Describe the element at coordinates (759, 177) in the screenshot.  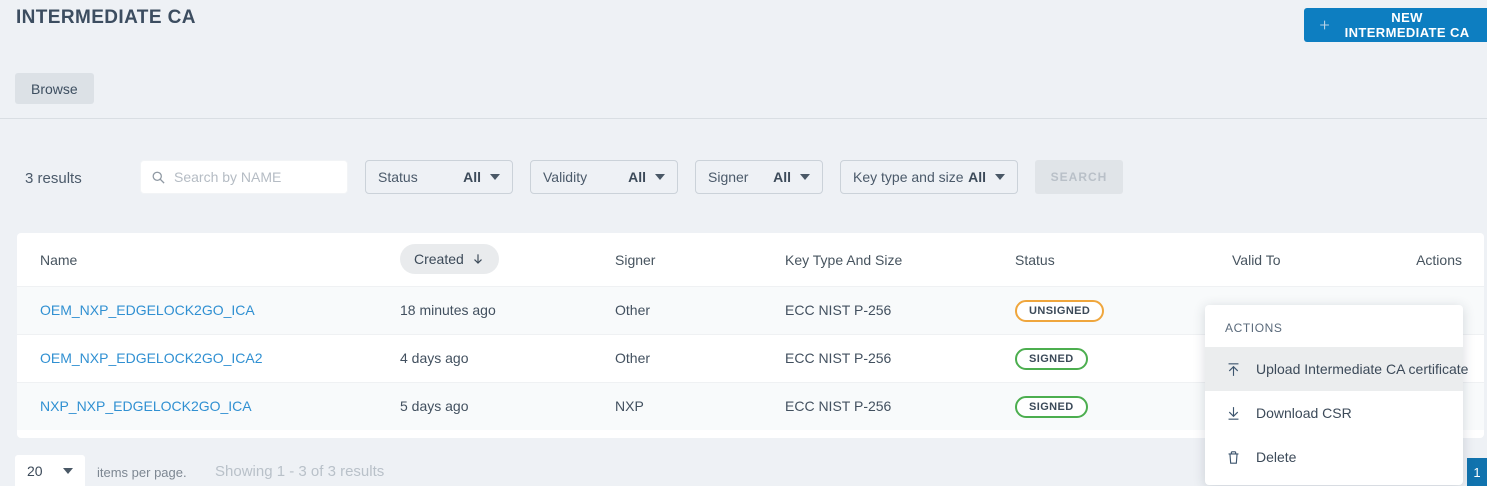
I see `filter-dropdown-signer: Signer All` at that location.